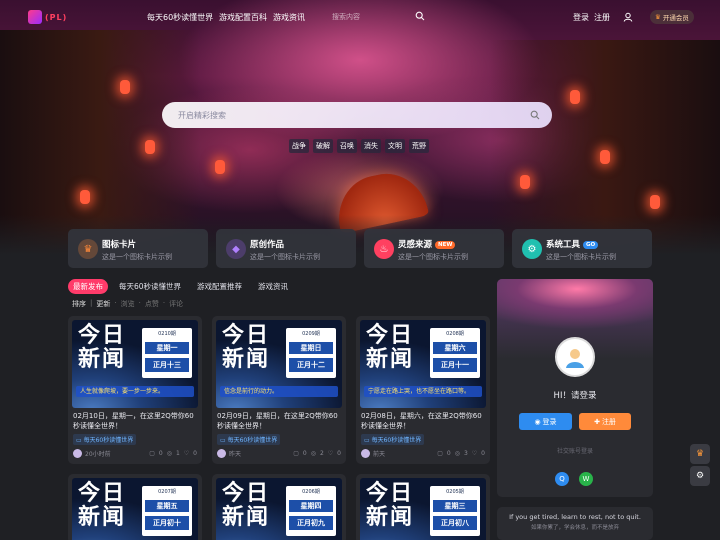  What do you see at coordinates (371, 146) in the screenshot?
I see `tag: 消失` at bounding box center [371, 146].